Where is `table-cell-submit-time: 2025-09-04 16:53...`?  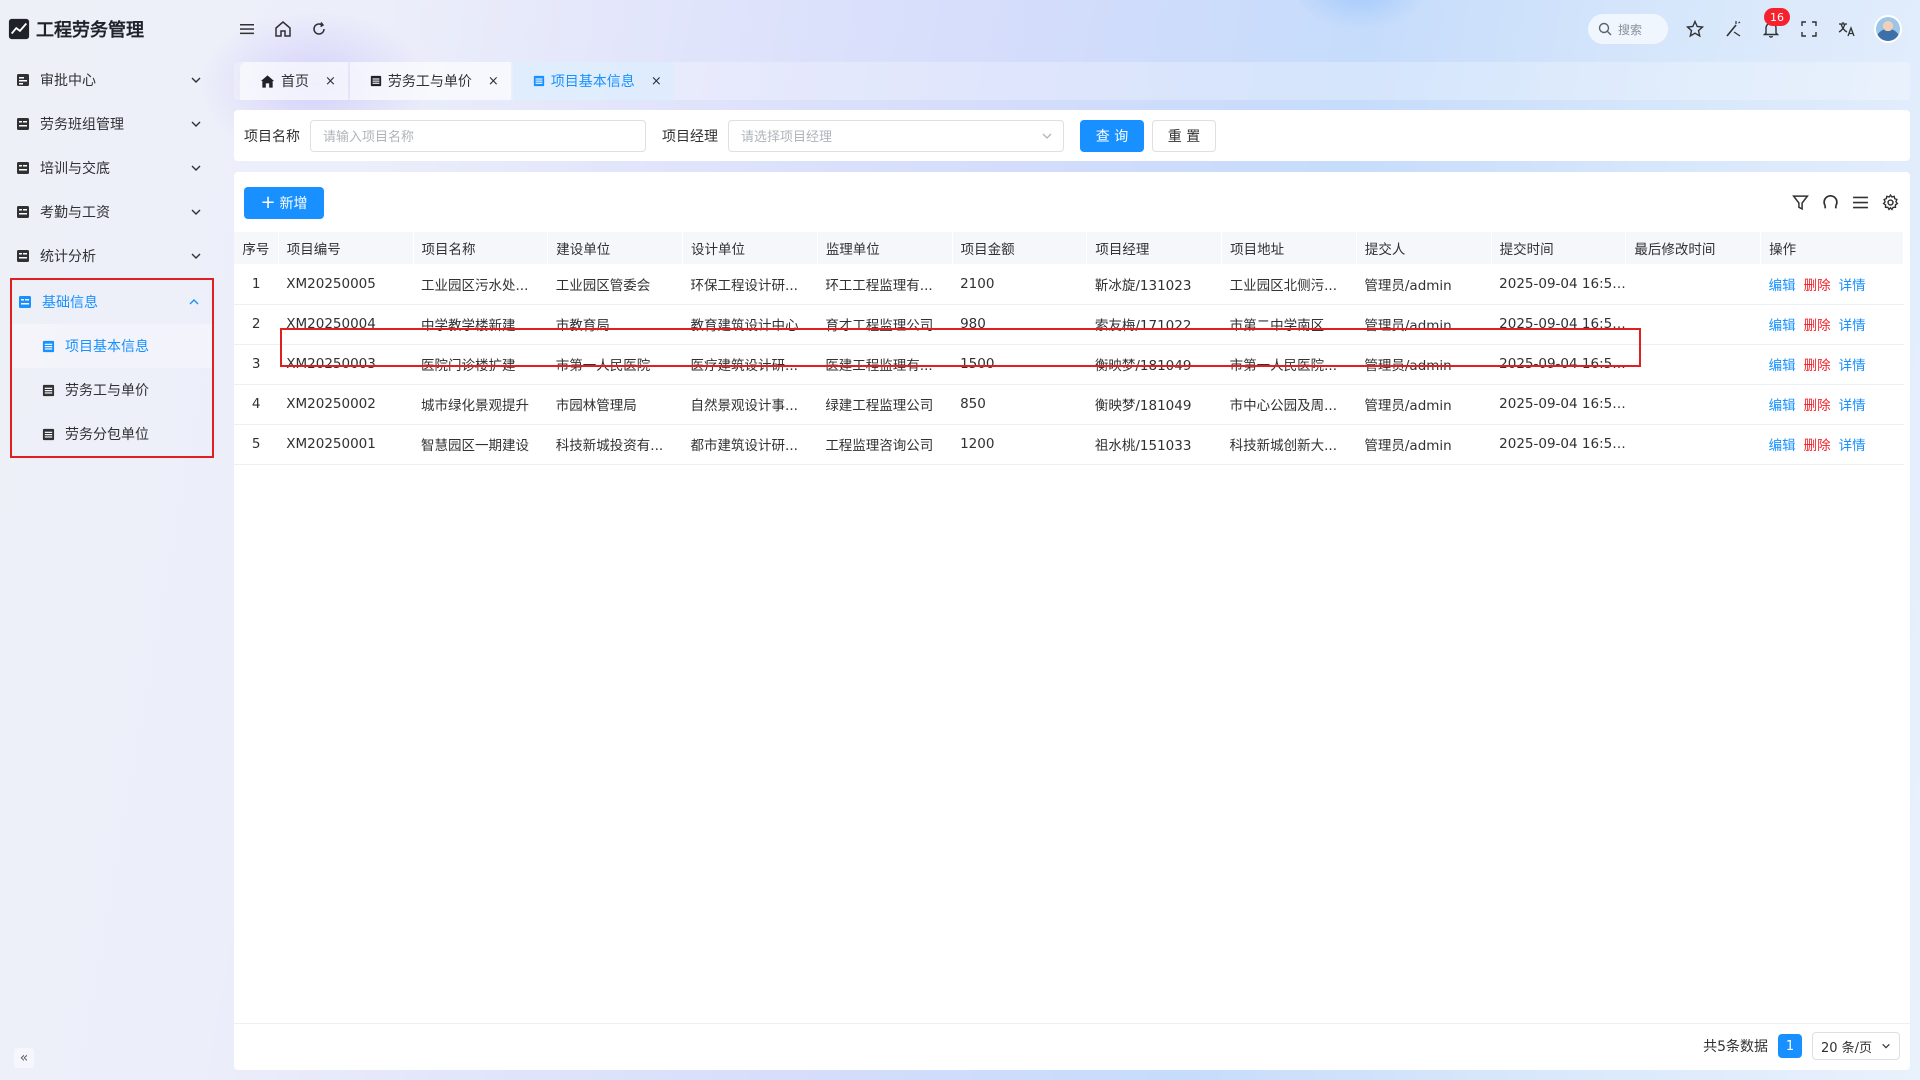 table-cell-submit-time: 2025-09-04 16:53... is located at coordinates (1558, 444).